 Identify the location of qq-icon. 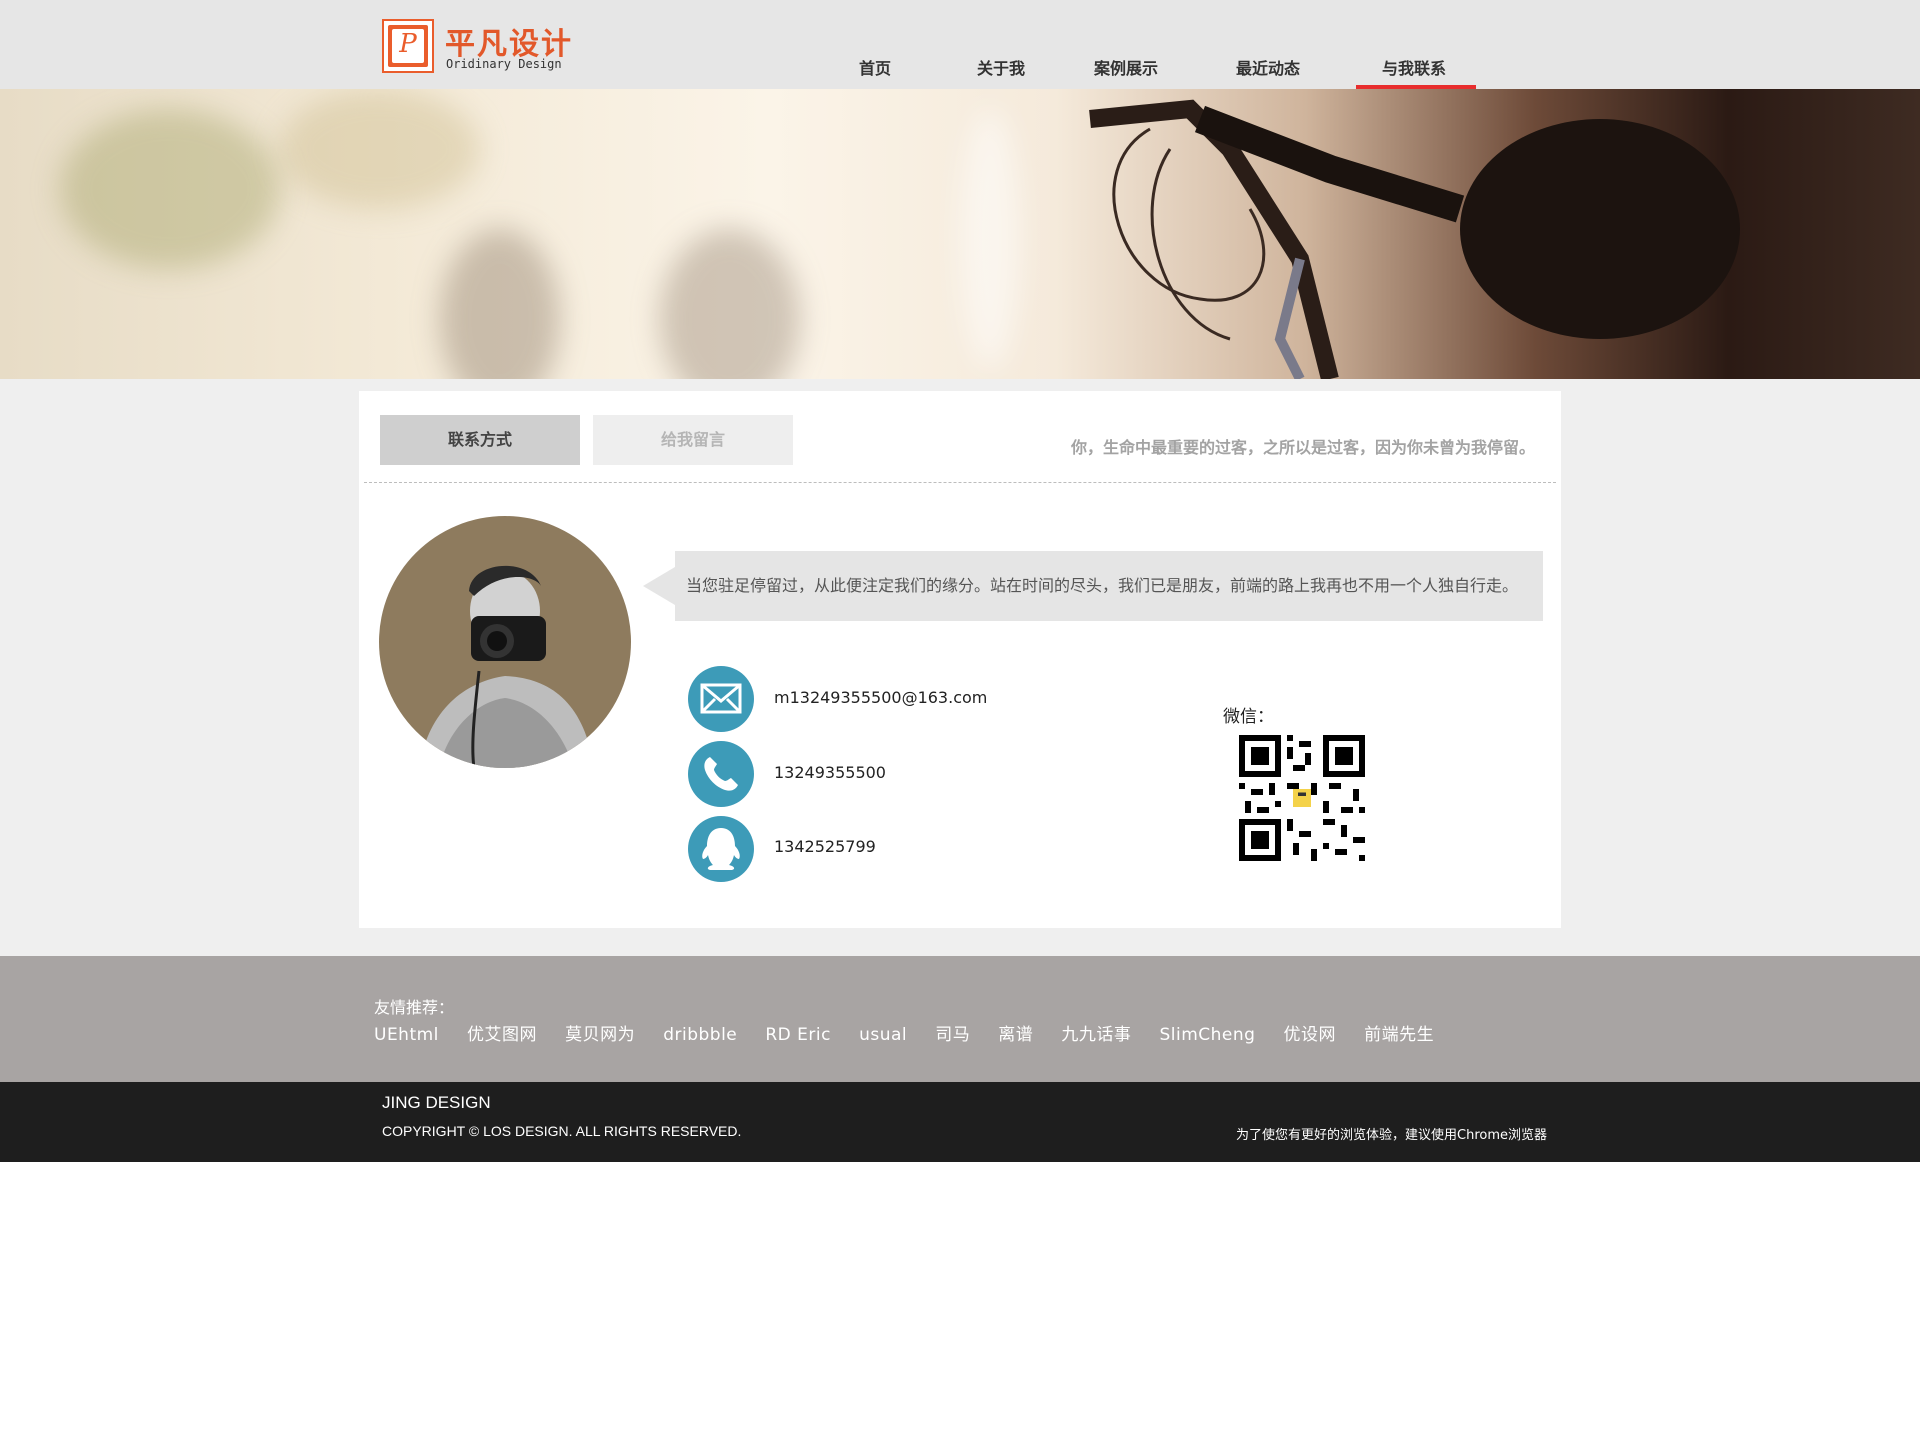
(721, 849).